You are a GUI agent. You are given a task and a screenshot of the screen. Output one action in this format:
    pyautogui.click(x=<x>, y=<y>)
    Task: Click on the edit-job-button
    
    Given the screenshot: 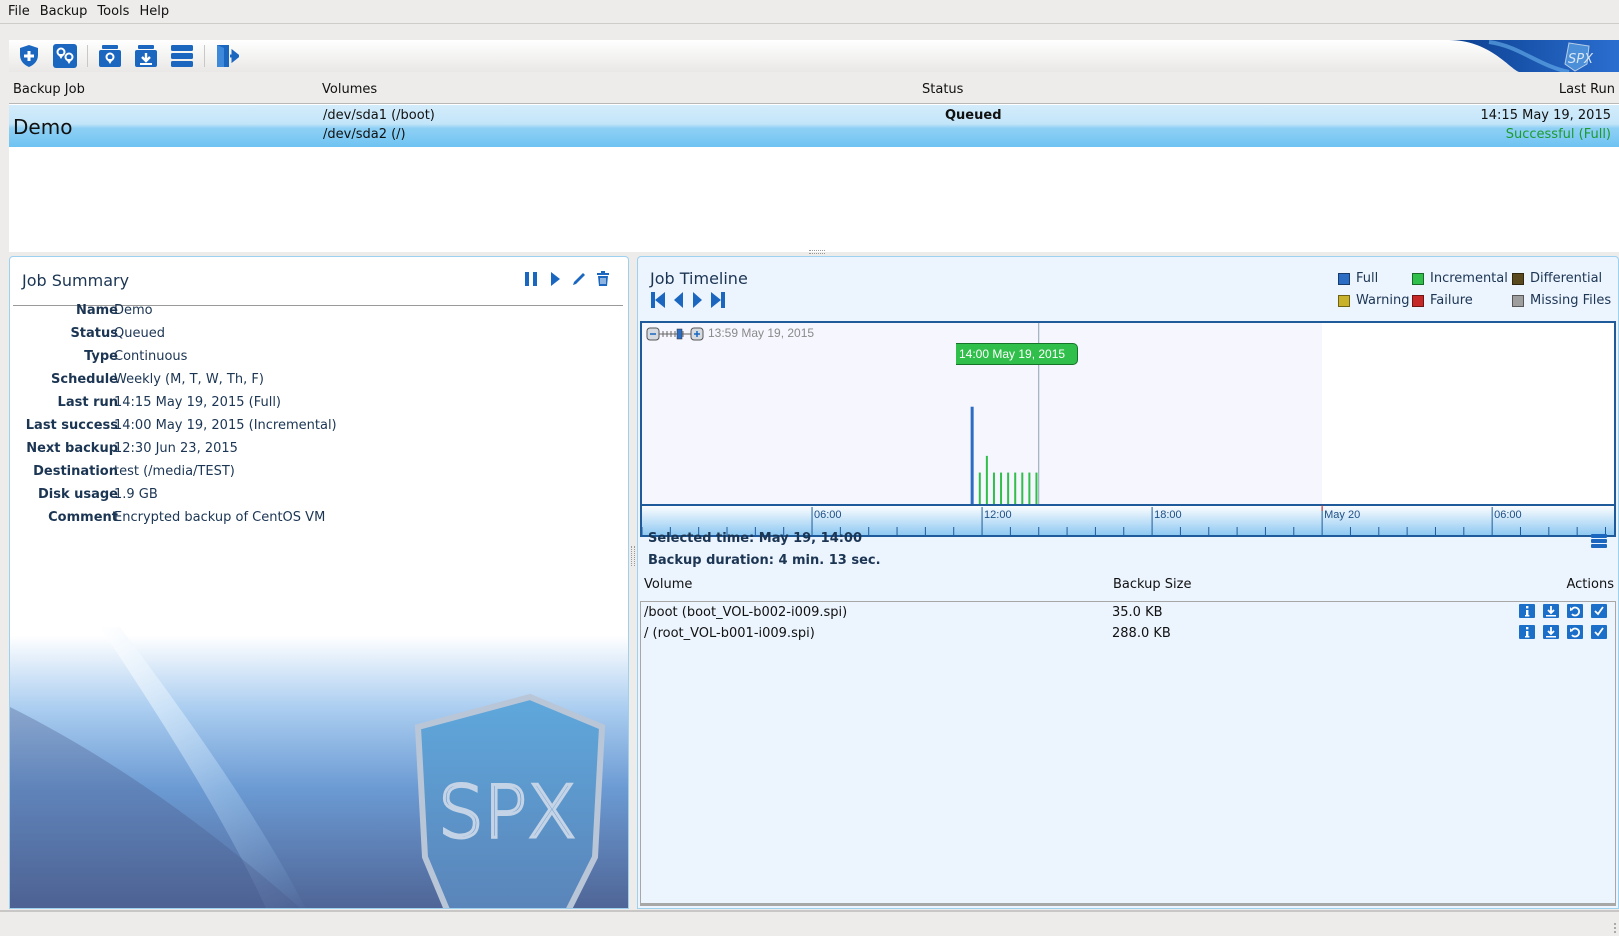 What is the action you would take?
    pyautogui.click(x=579, y=279)
    